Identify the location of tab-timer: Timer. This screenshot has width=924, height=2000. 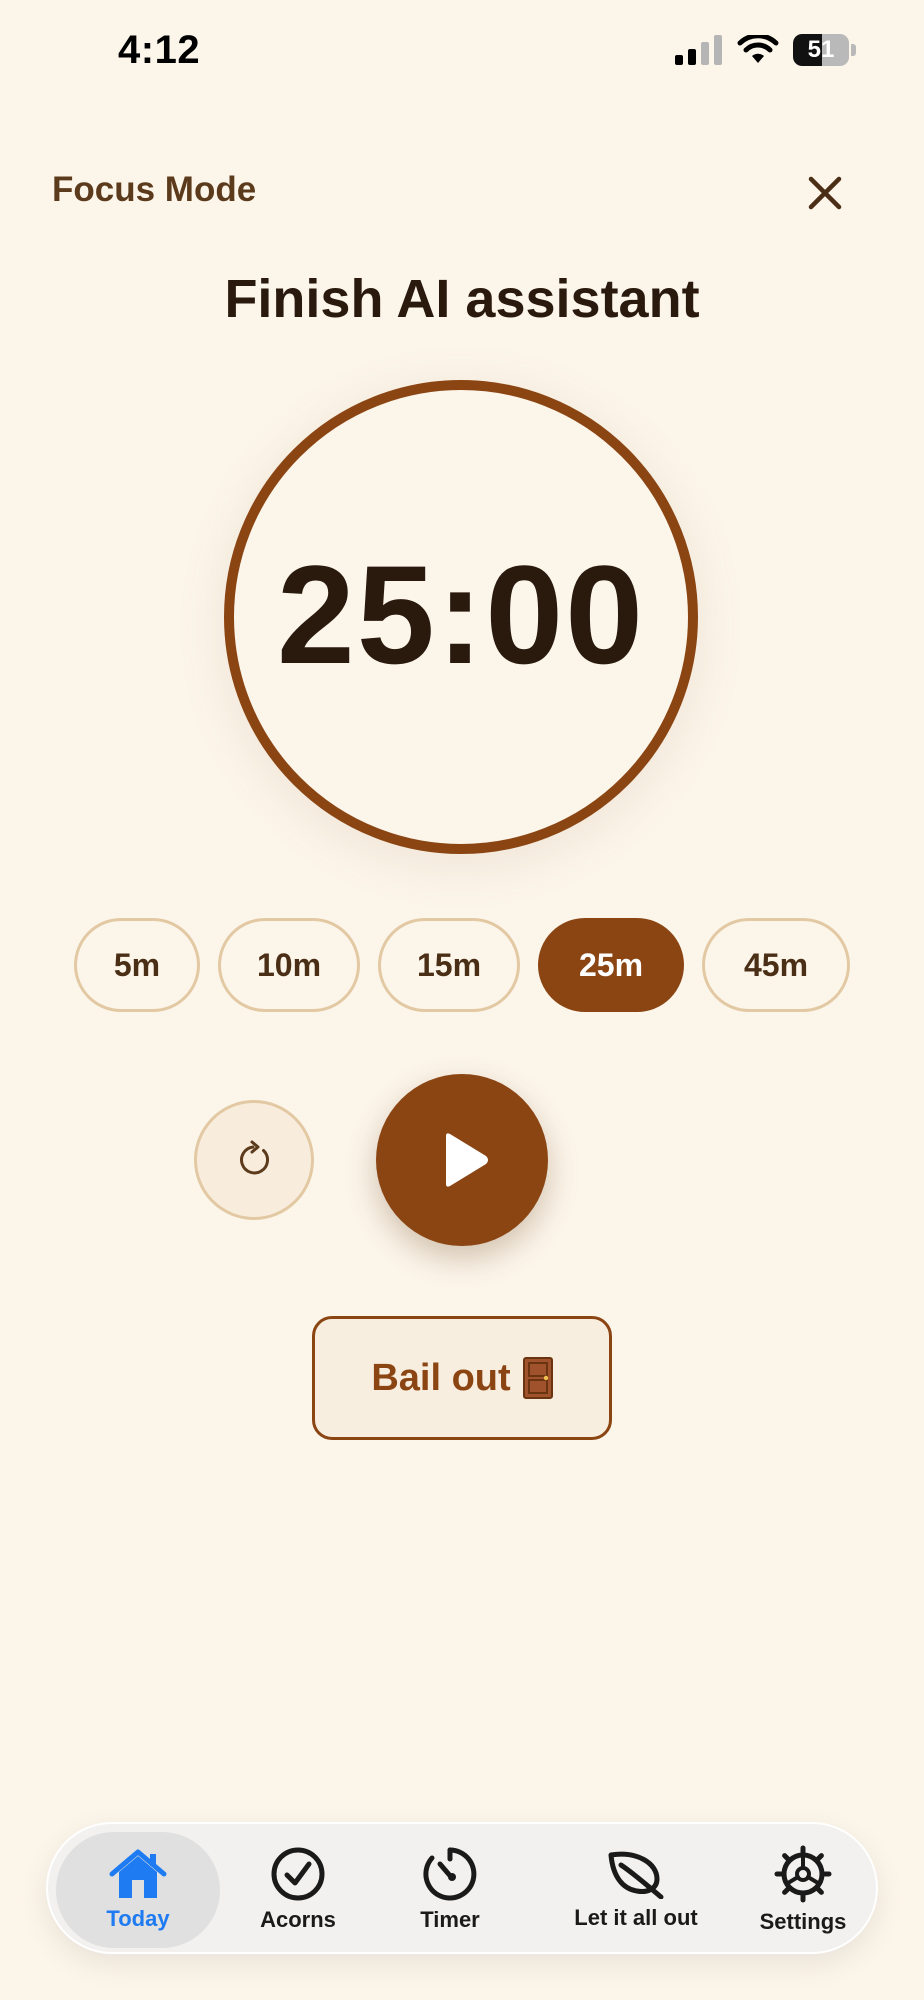
(450, 1890).